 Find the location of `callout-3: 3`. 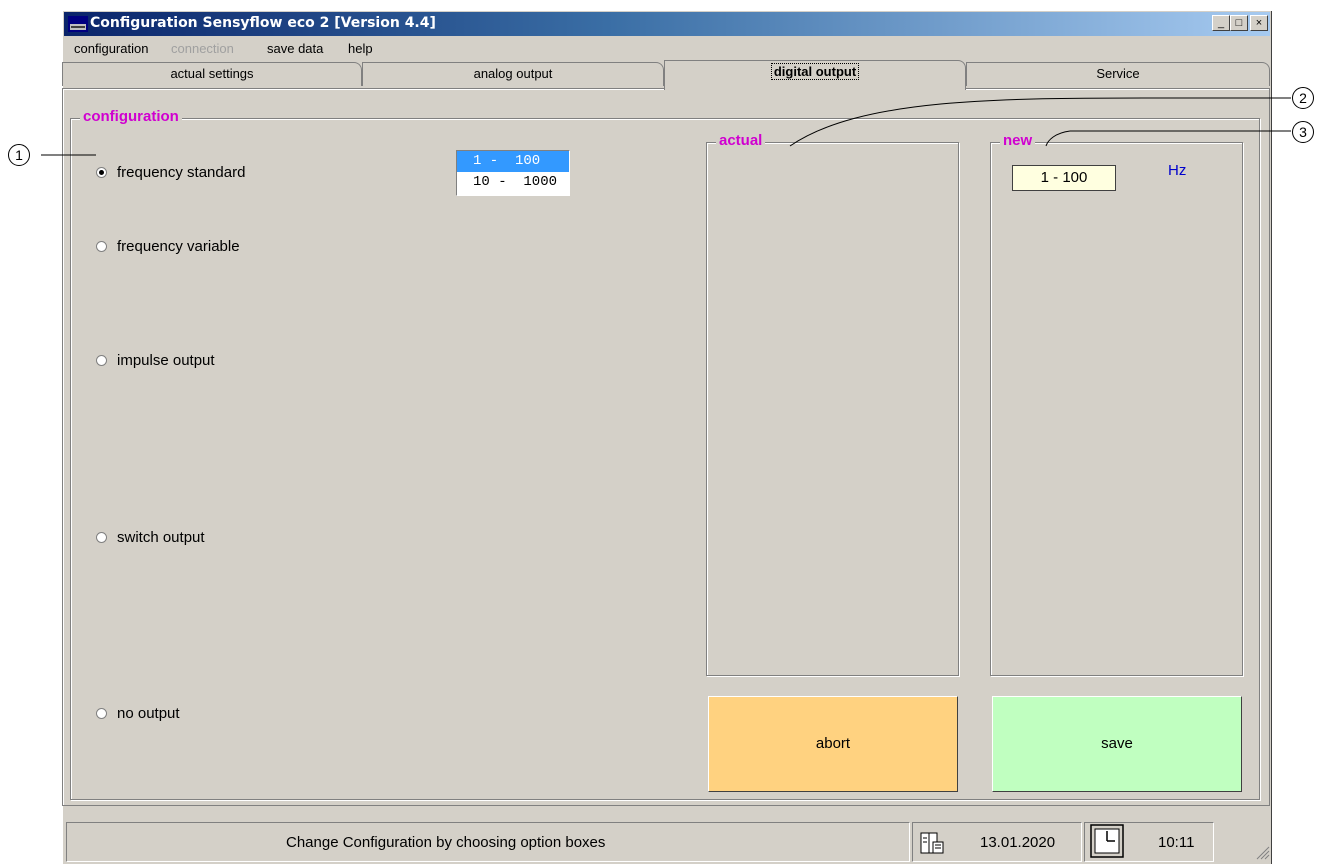

callout-3: 3 is located at coordinates (1303, 132).